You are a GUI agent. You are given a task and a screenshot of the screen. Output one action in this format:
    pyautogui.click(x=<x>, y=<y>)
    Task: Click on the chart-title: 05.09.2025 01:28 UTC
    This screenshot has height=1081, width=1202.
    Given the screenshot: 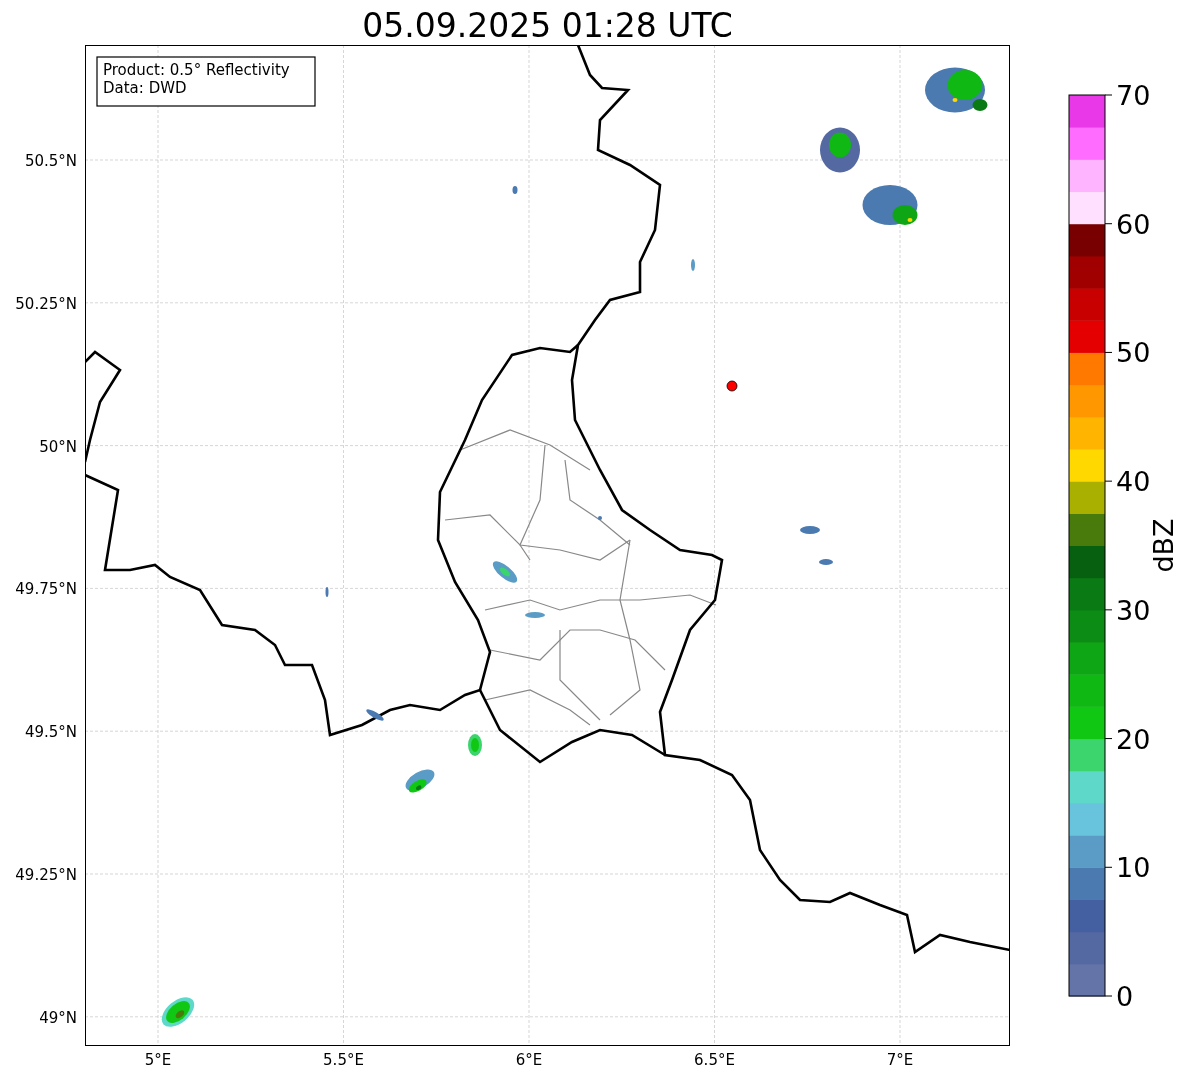 What is the action you would take?
    pyautogui.click(x=547, y=25)
    